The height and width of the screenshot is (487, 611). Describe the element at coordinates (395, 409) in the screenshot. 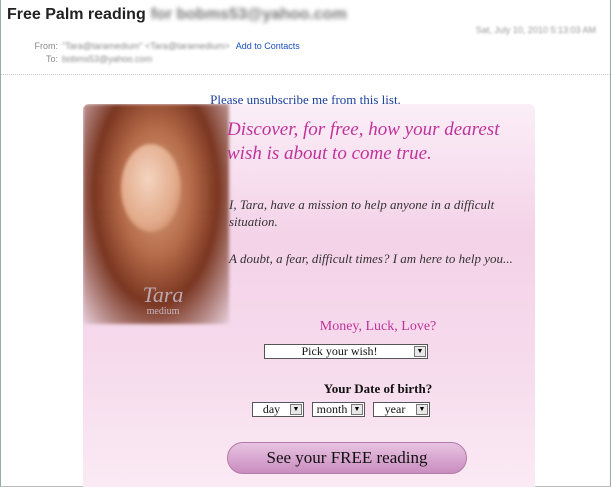

I see `year-select-value: year` at that location.